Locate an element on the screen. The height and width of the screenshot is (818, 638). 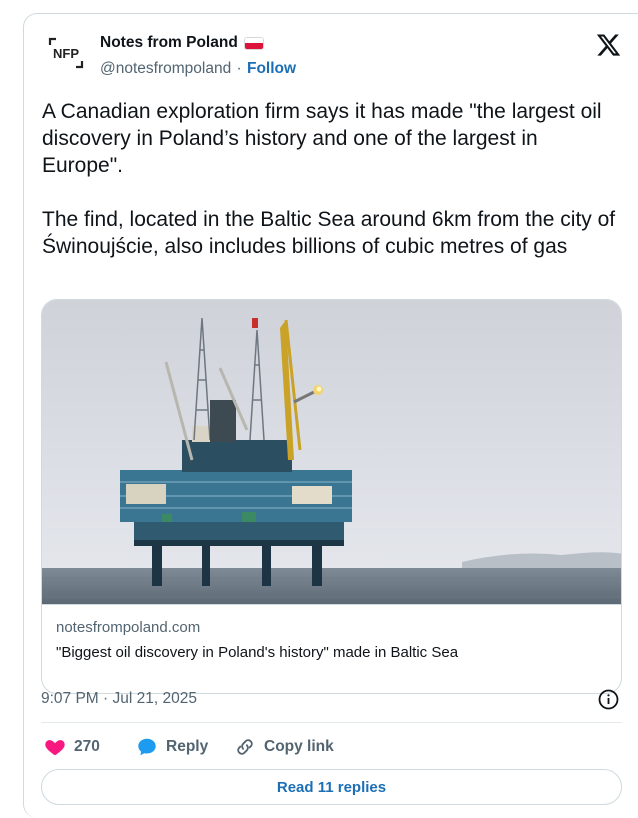
heart-icon is located at coordinates (55, 747).